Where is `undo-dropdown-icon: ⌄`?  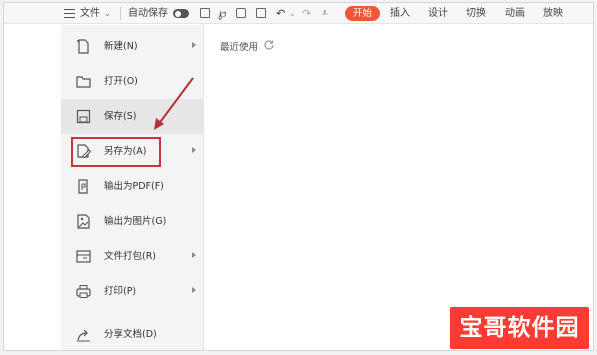
undo-dropdown-icon: ⌄ is located at coordinates (292, 13).